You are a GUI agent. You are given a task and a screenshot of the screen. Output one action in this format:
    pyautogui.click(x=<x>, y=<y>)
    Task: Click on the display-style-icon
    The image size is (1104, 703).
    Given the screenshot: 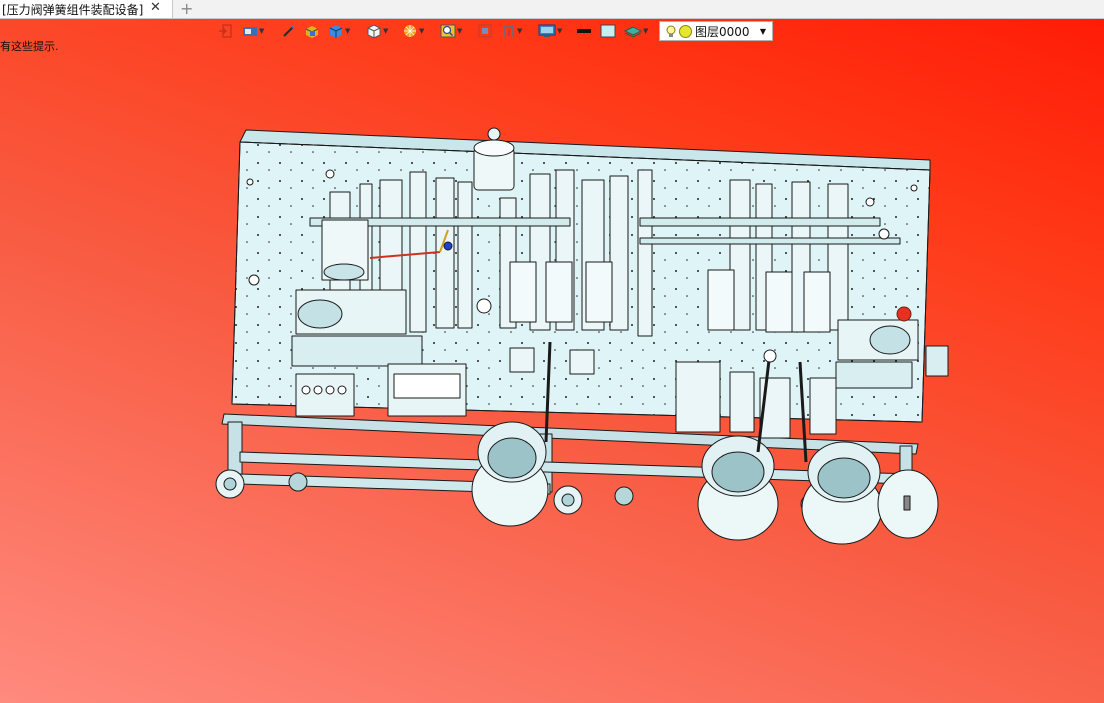 What is the action you would take?
    pyautogui.click(x=250, y=31)
    